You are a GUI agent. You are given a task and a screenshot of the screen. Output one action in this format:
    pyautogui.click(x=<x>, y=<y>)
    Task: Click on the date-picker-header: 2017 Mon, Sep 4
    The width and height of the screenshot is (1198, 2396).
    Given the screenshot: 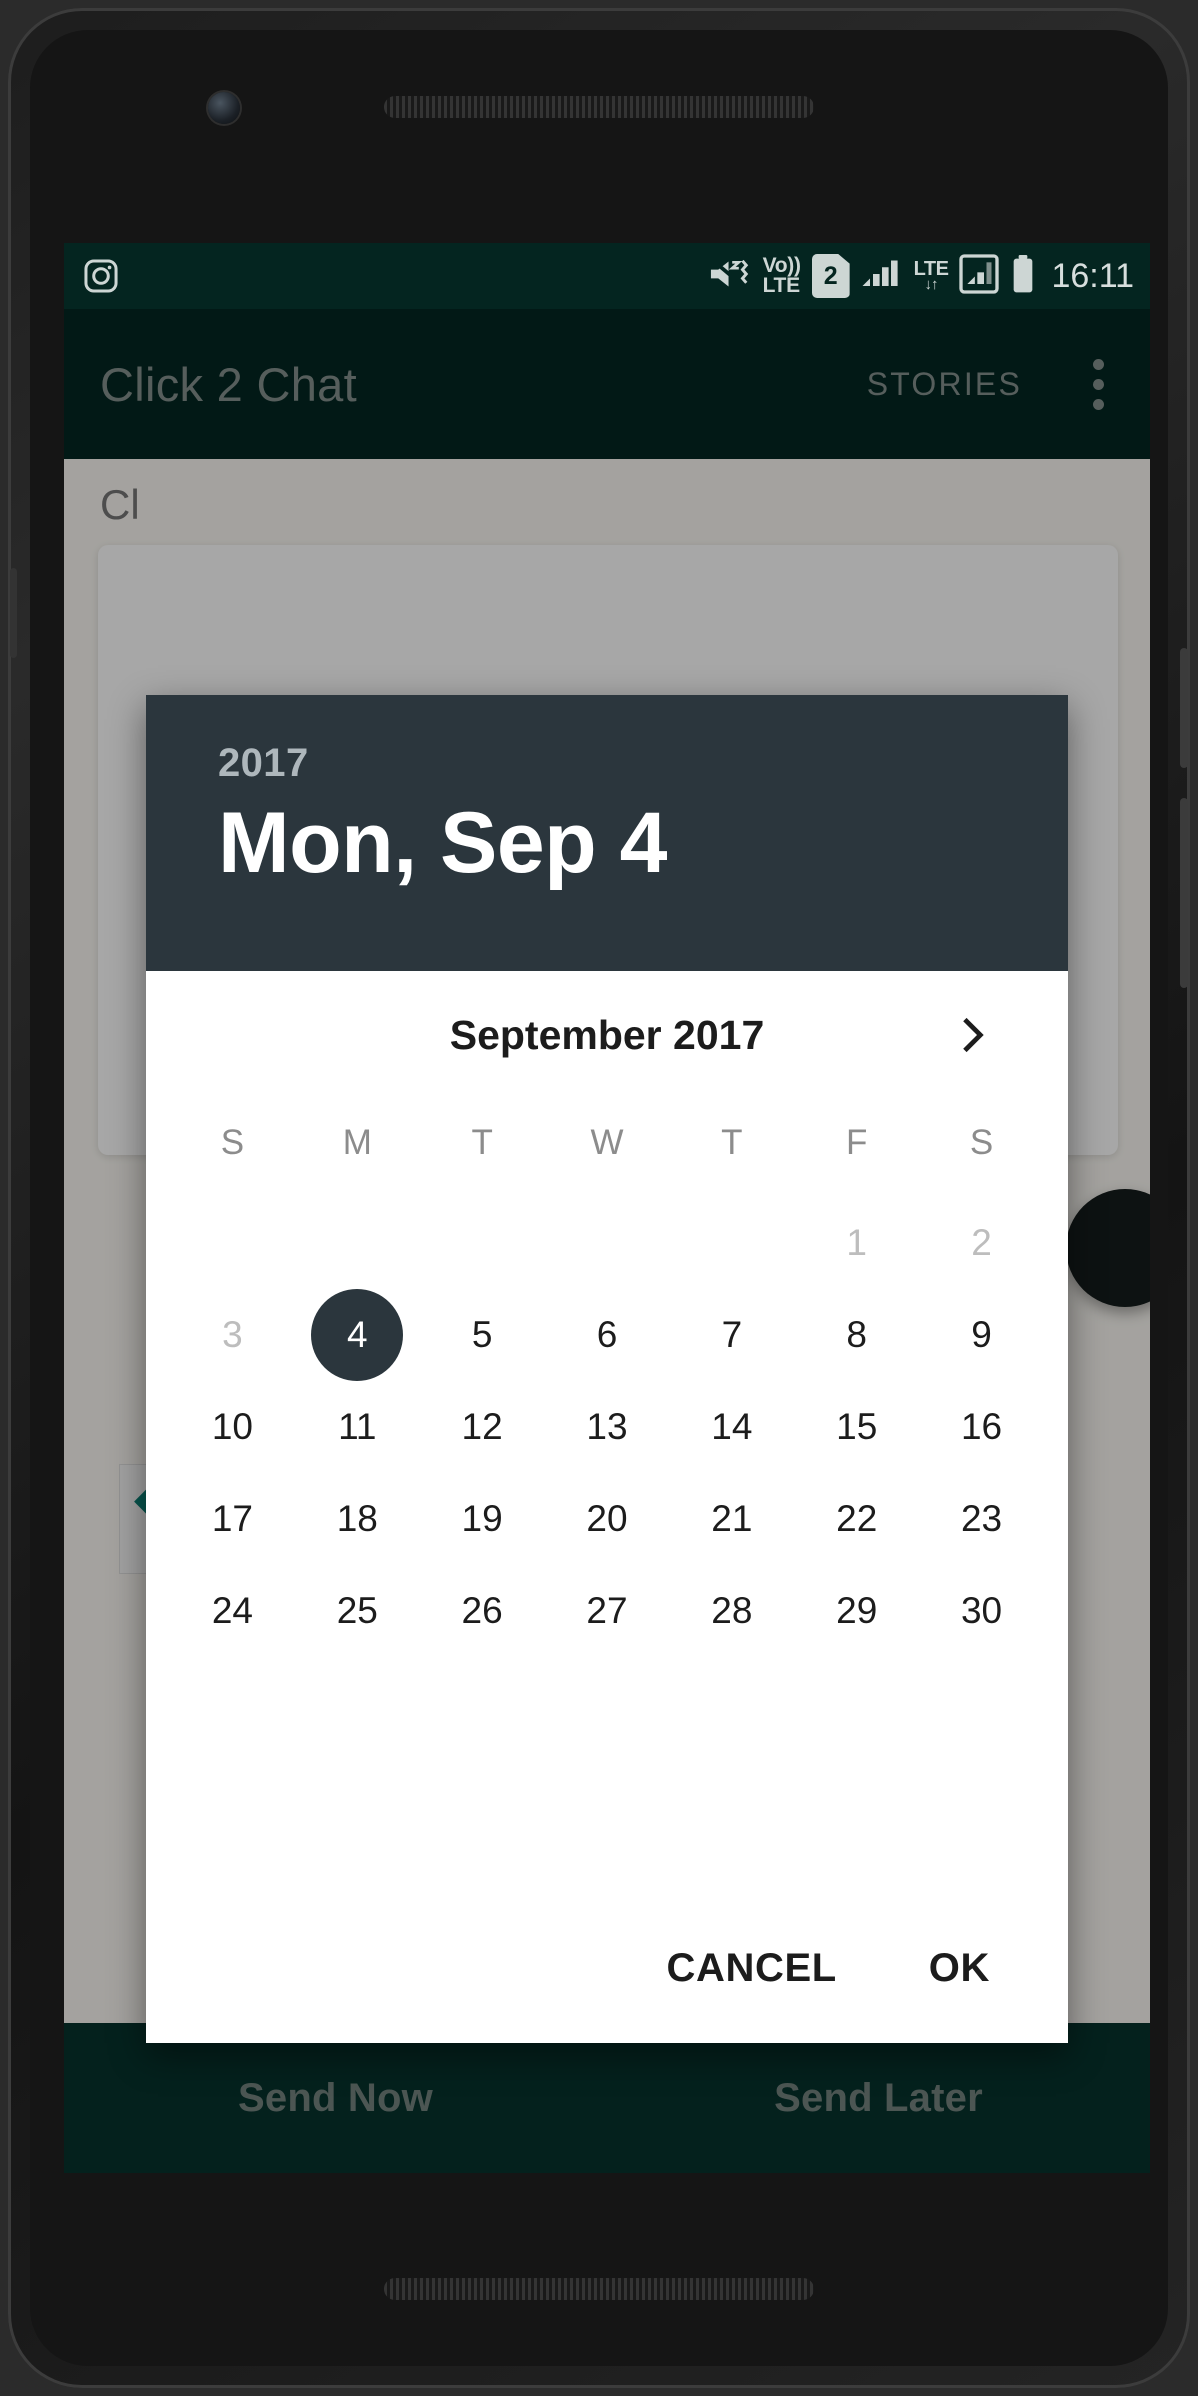 What is the action you would take?
    pyautogui.click(x=607, y=833)
    